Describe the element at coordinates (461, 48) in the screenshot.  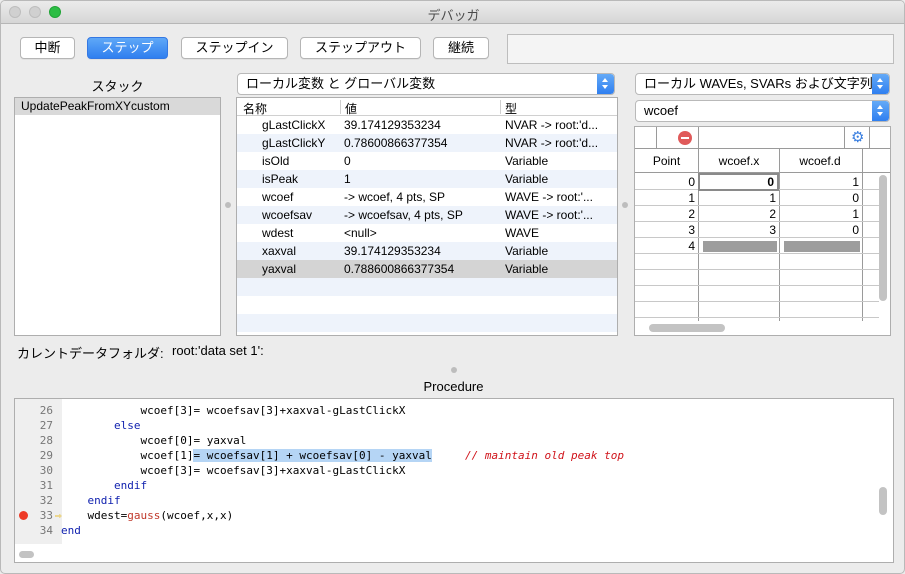
I see `continue-button: 継続` at that location.